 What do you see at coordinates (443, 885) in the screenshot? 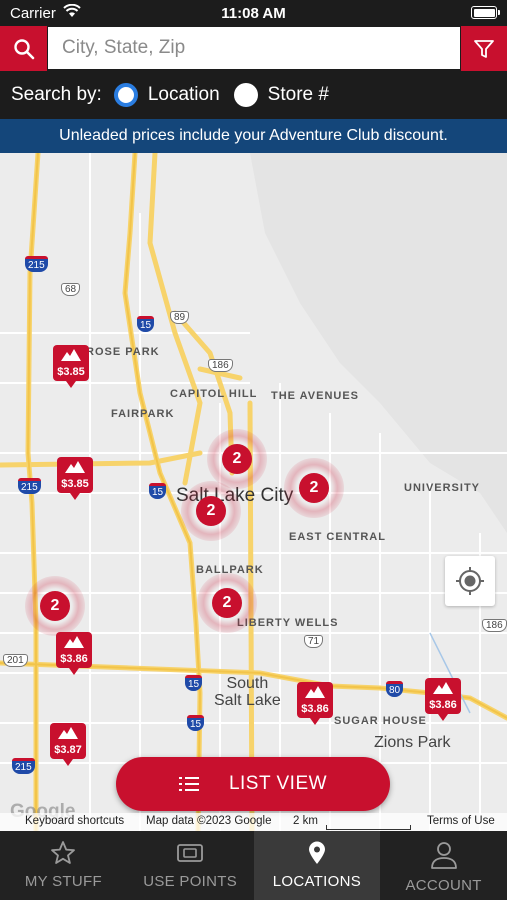
I see `tab-label: ACCOUNT` at bounding box center [443, 885].